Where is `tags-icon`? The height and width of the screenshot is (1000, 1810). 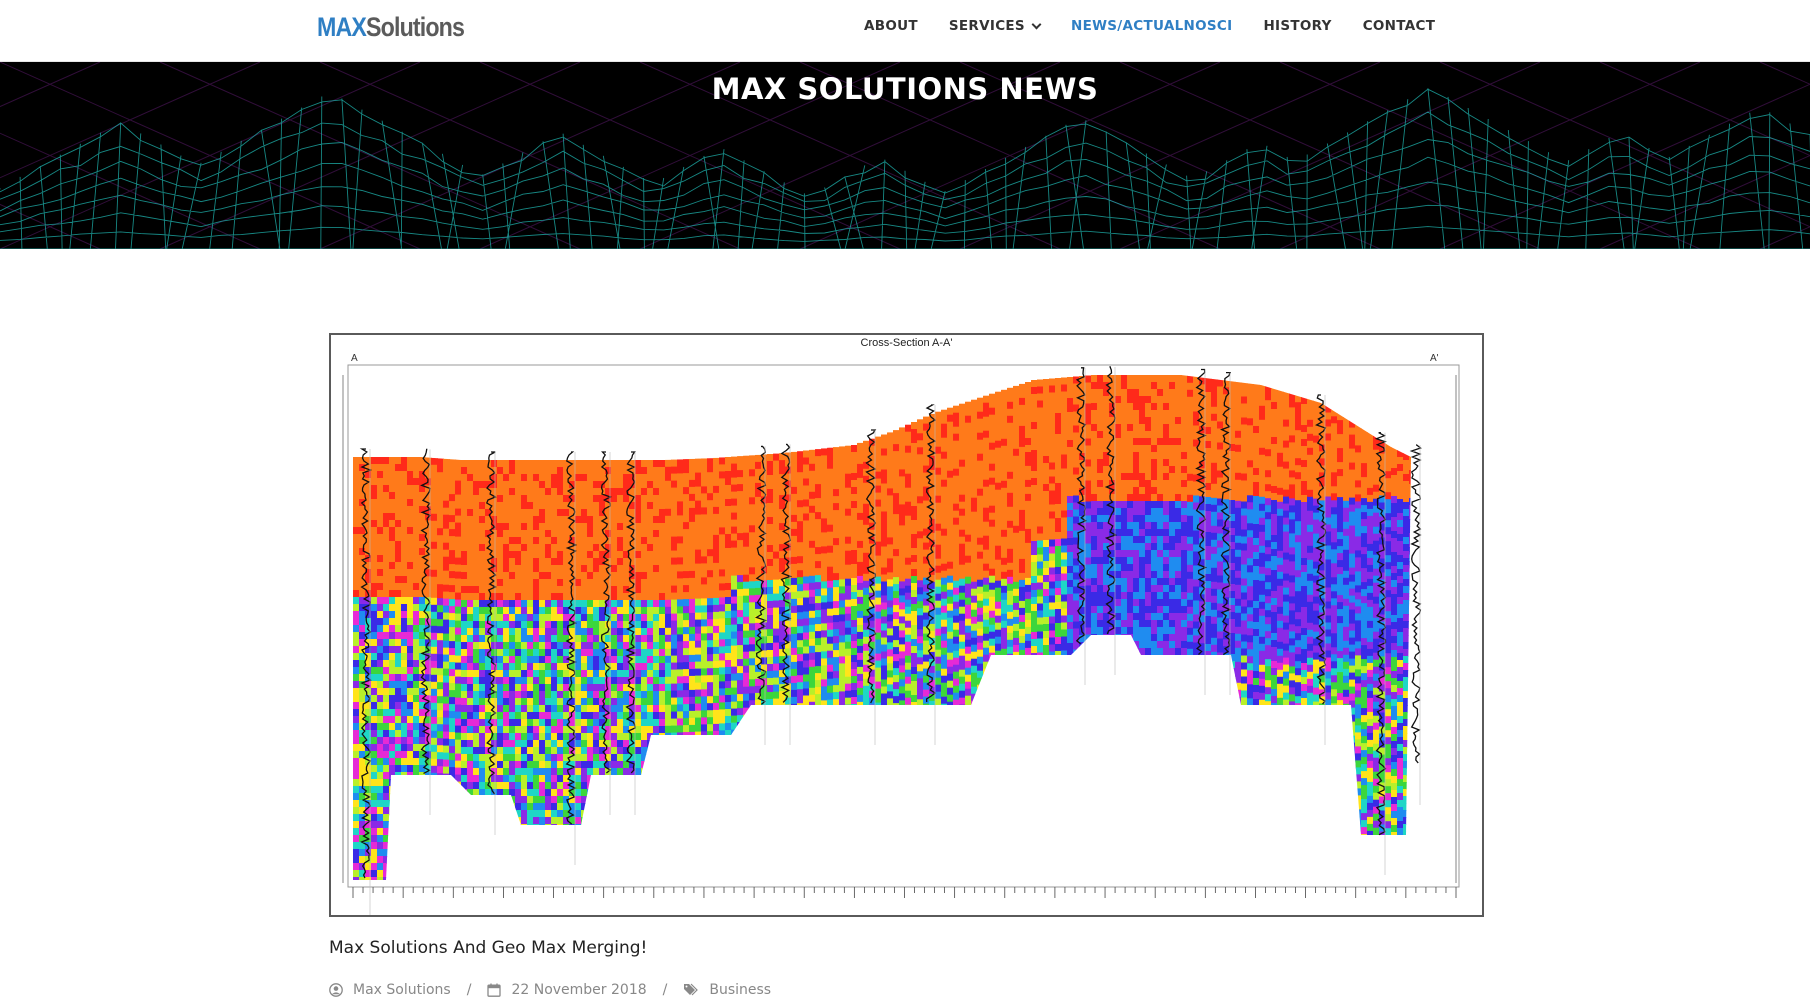 tags-icon is located at coordinates (691, 989).